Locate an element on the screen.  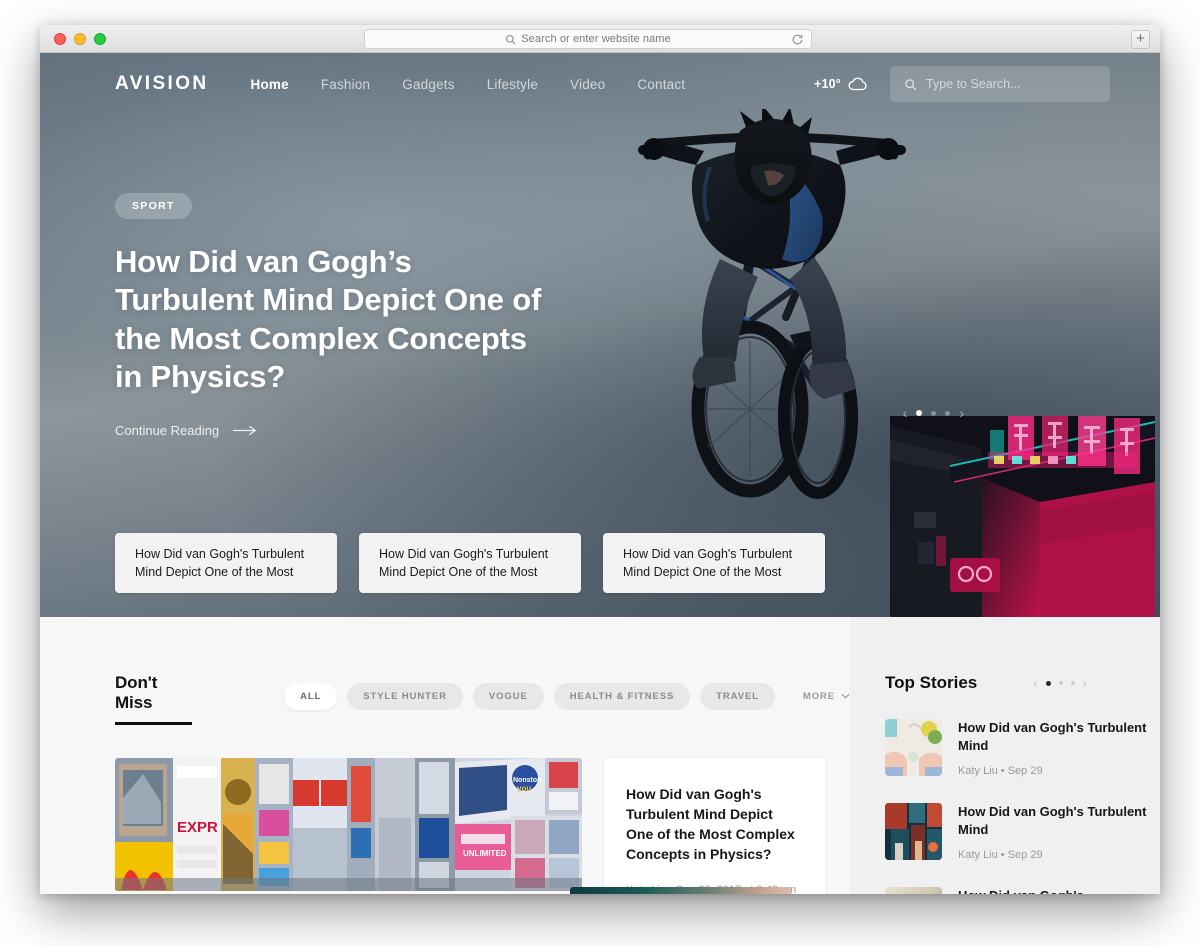
maximize-window-button is located at coordinates (100, 38).